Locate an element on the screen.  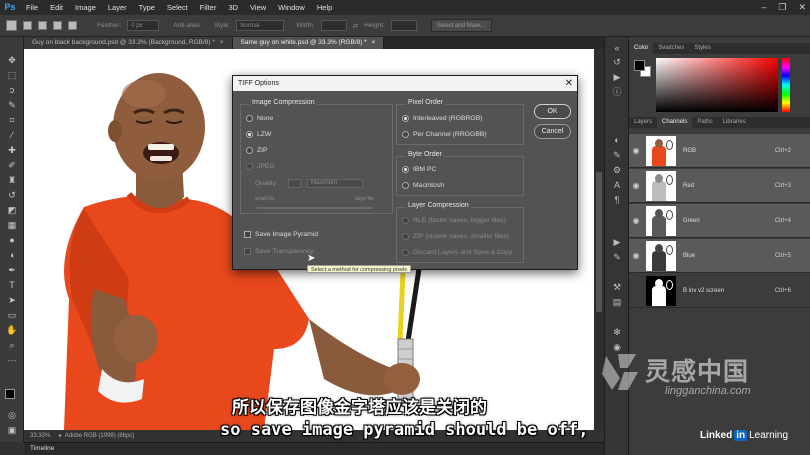
clone-source-icon: ⚙ is located at coordinates (617, 170).